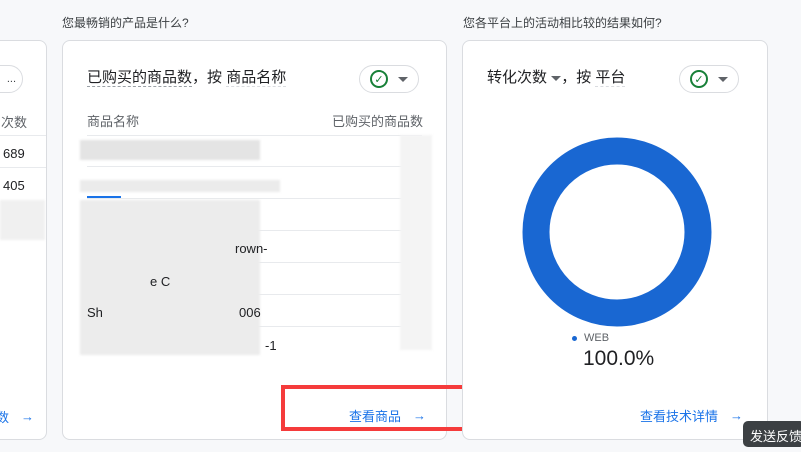  Describe the element at coordinates (251, 248) in the screenshot. I see `row-fragment: rown-` at that location.